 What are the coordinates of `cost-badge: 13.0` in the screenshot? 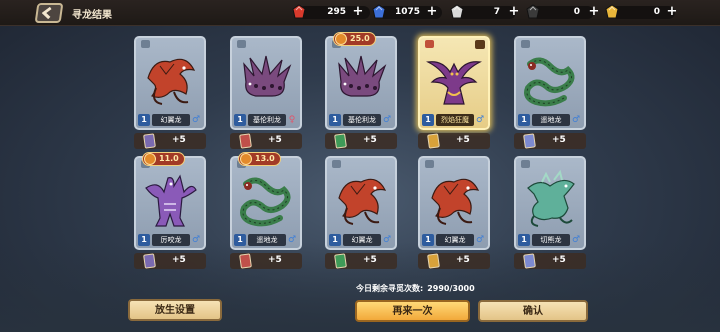 It's located at (259, 159).